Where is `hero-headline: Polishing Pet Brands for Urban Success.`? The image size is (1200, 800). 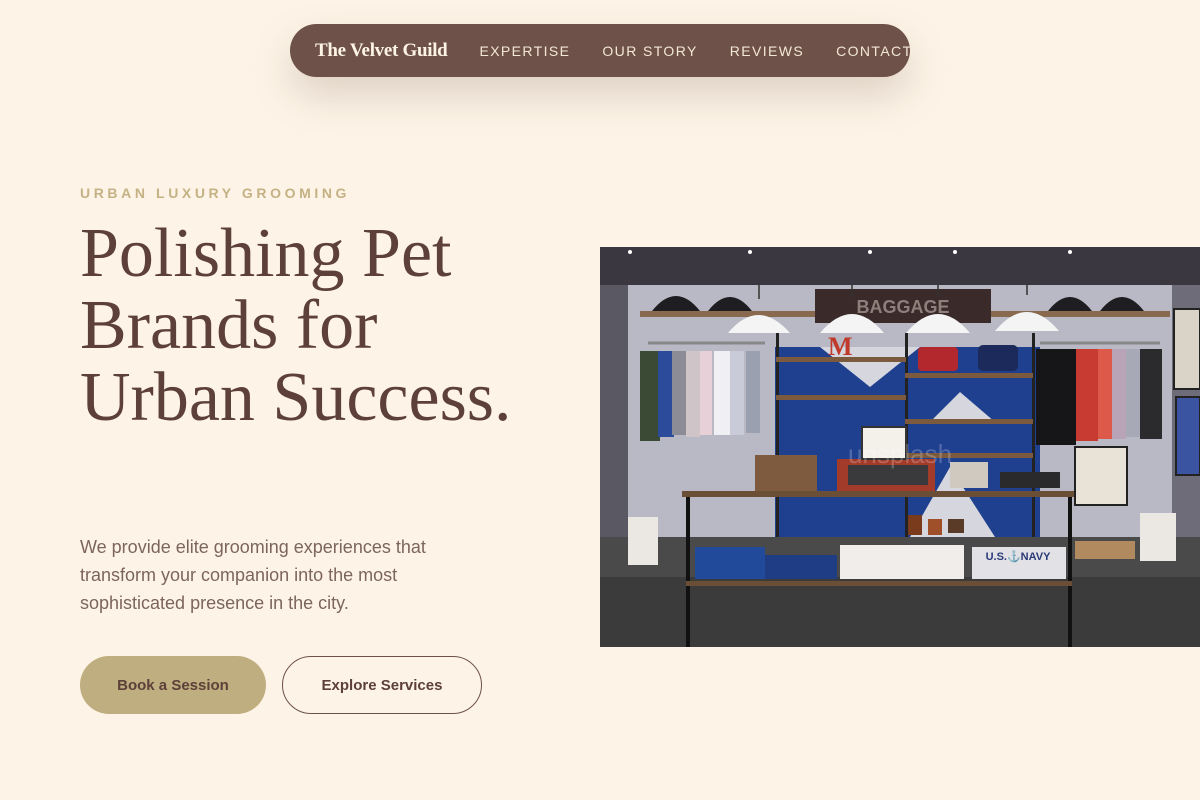 hero-headline: Polishing Pet Brands for Urban Success. is located at coordinates (296, 325).